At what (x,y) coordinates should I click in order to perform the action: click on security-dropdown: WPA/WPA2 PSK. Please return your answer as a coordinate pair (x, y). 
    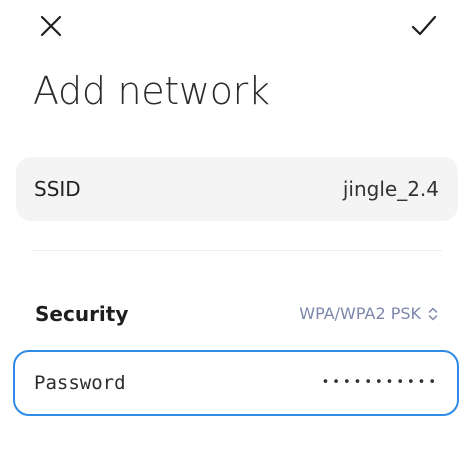
    Looking at the image, I should click on (368, 314).